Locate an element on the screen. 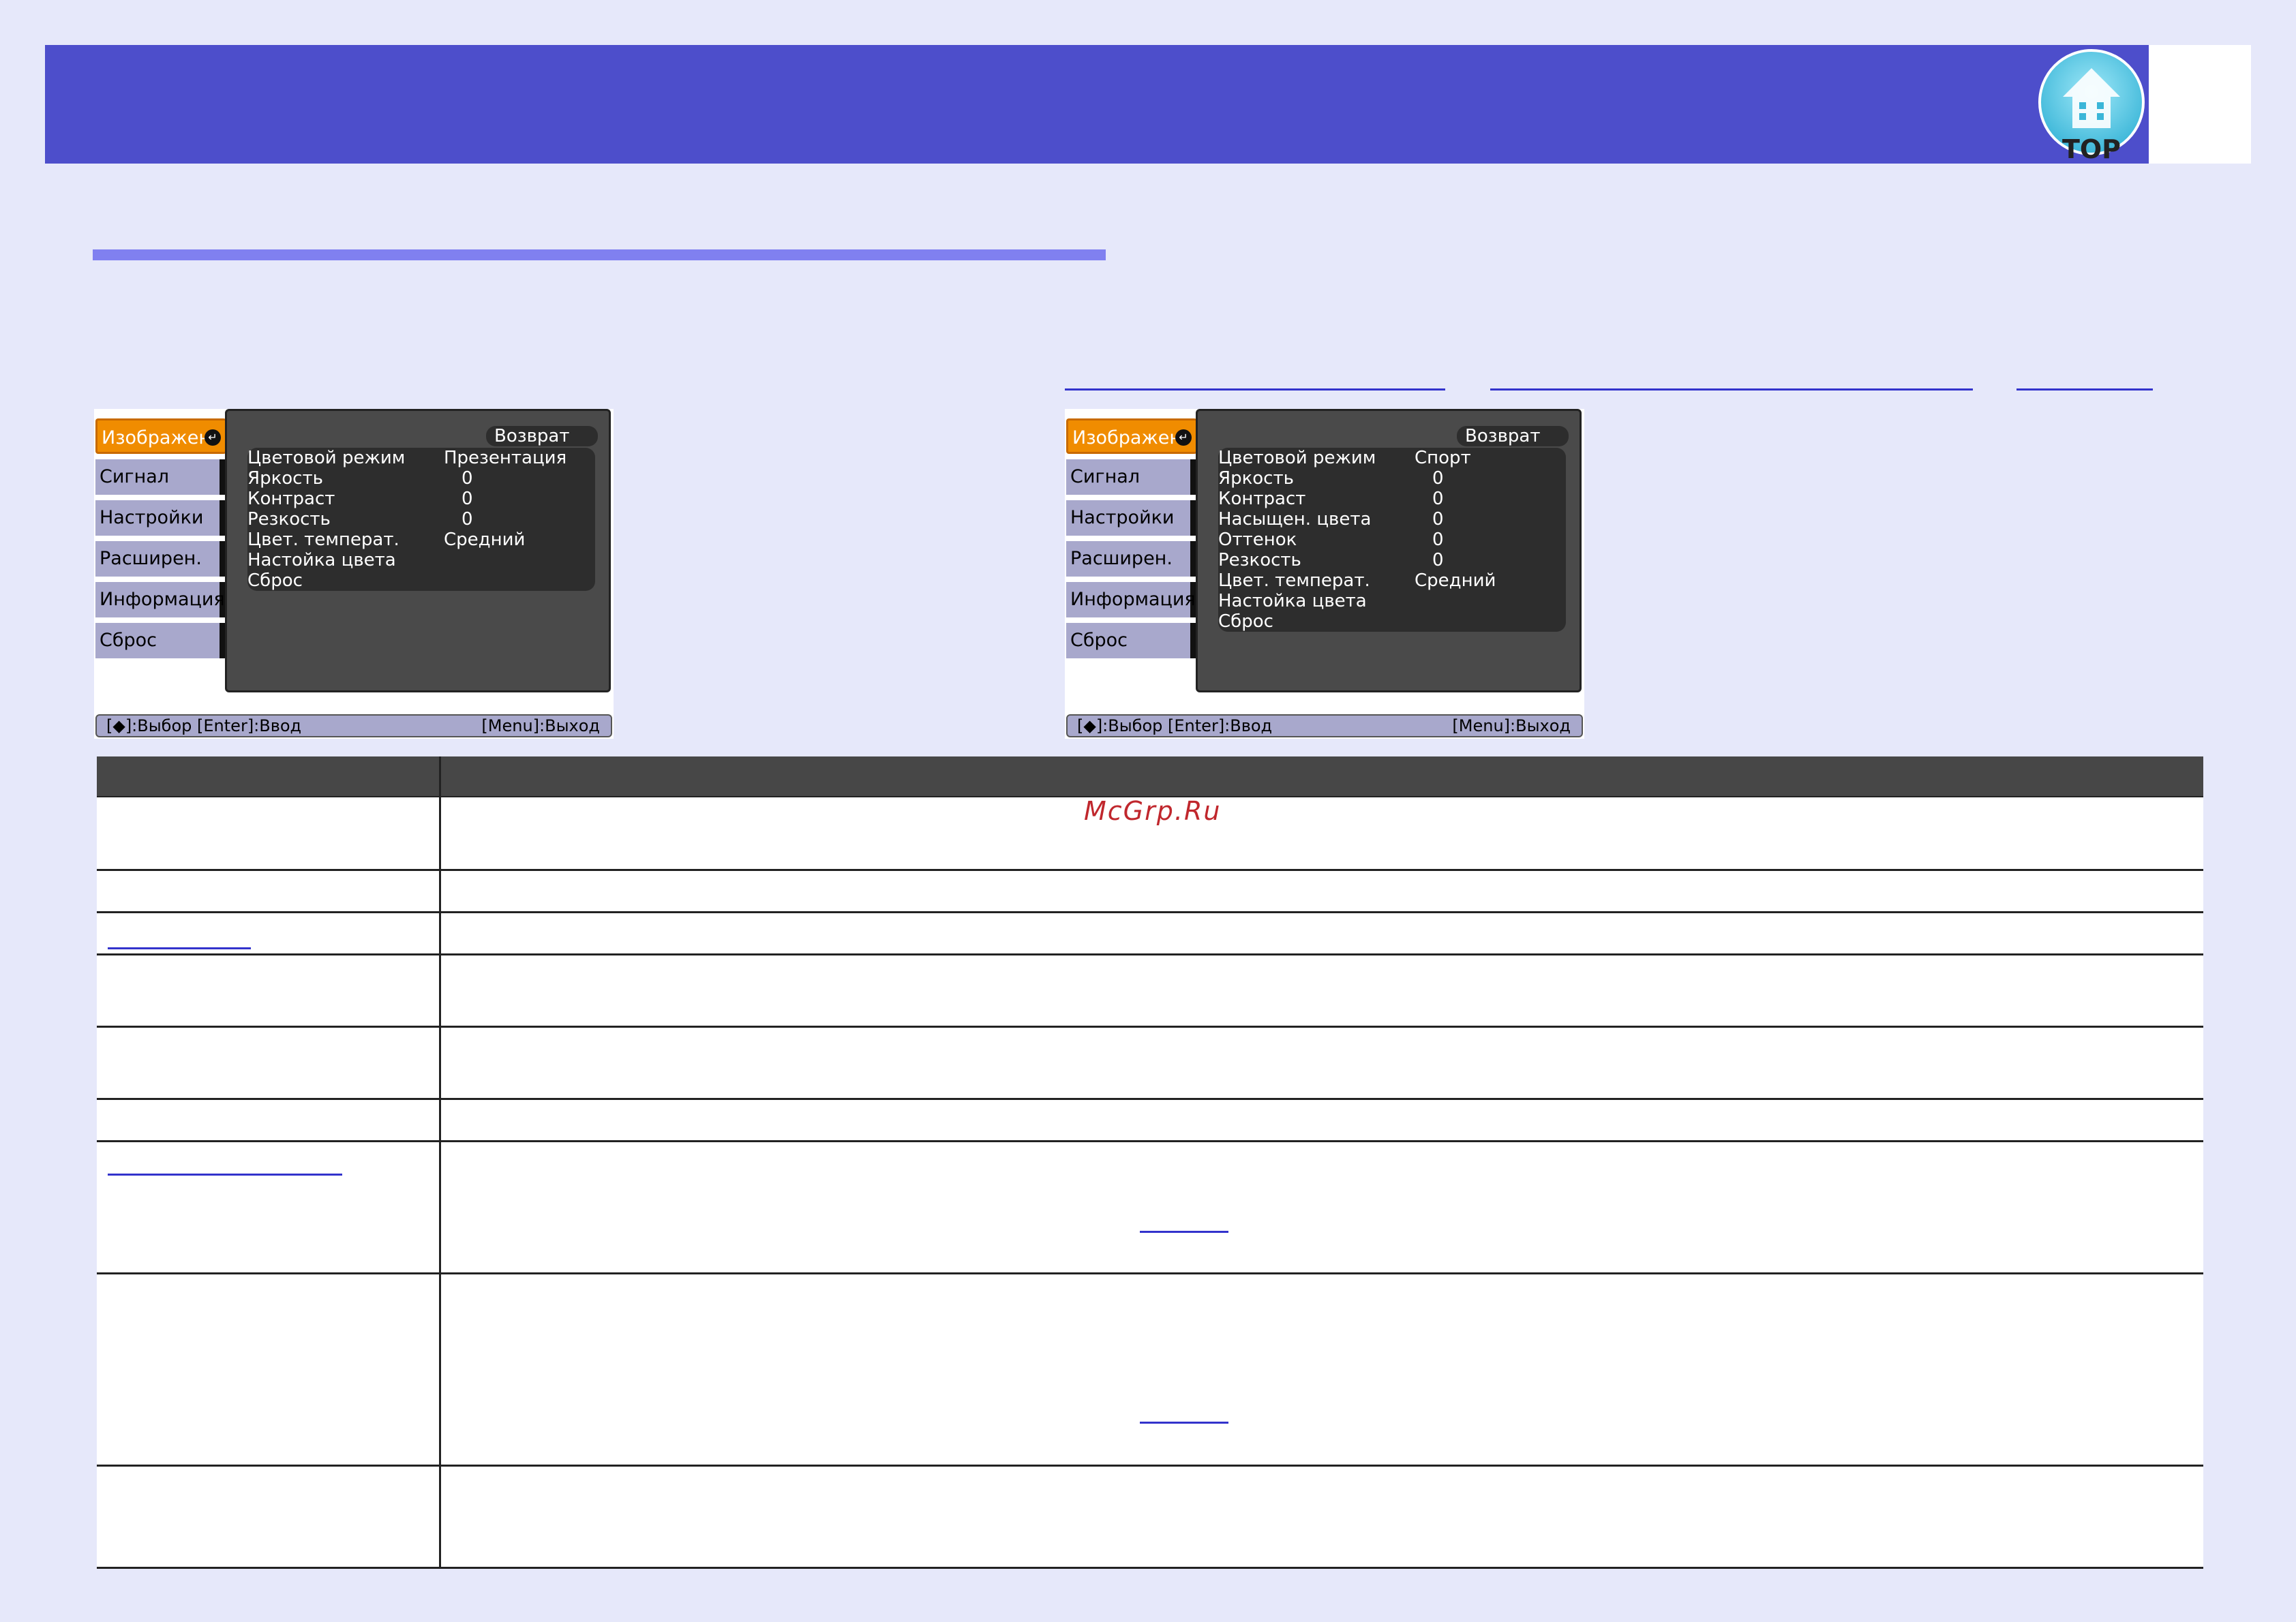  row-label: Оттенок is located at coordinates (1257, 540).